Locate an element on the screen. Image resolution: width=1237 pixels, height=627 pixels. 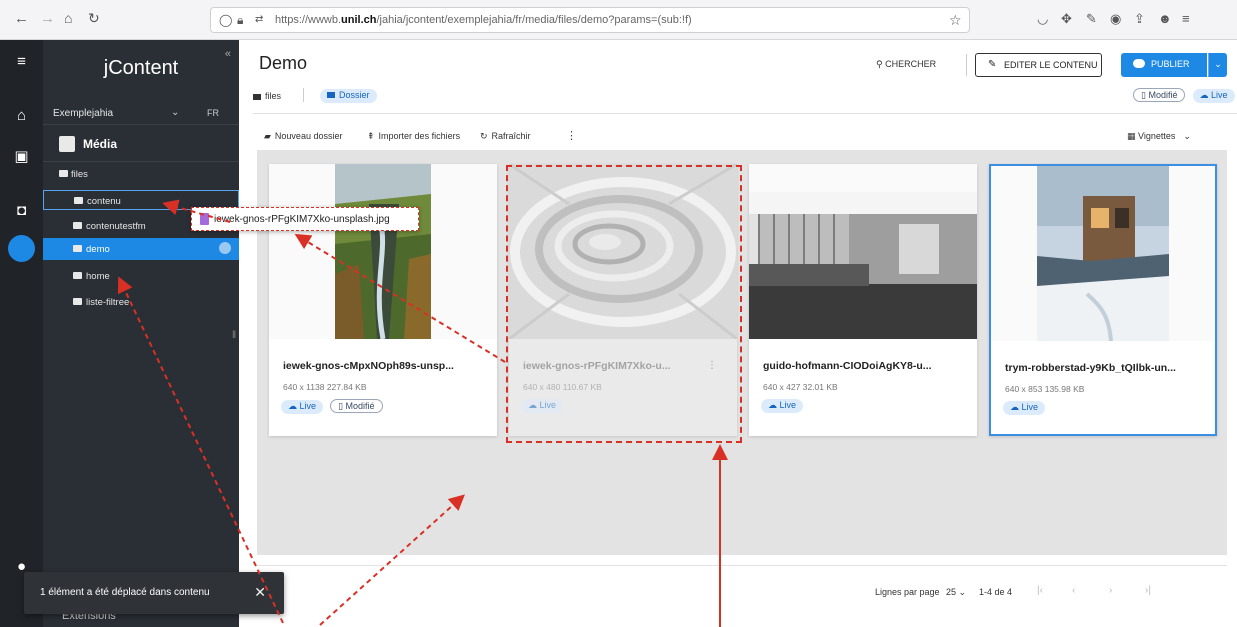
forward-icon: → is located at coordinates (47, 18).